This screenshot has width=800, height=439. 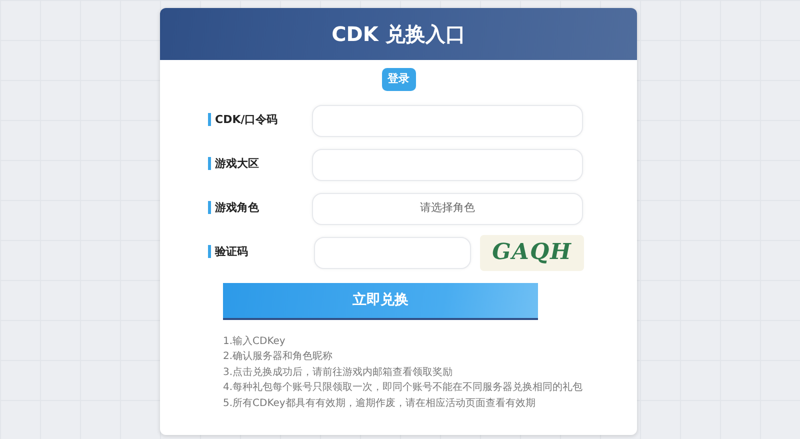 I want to click on field-label: 验证码, so click(x=228, y=251).